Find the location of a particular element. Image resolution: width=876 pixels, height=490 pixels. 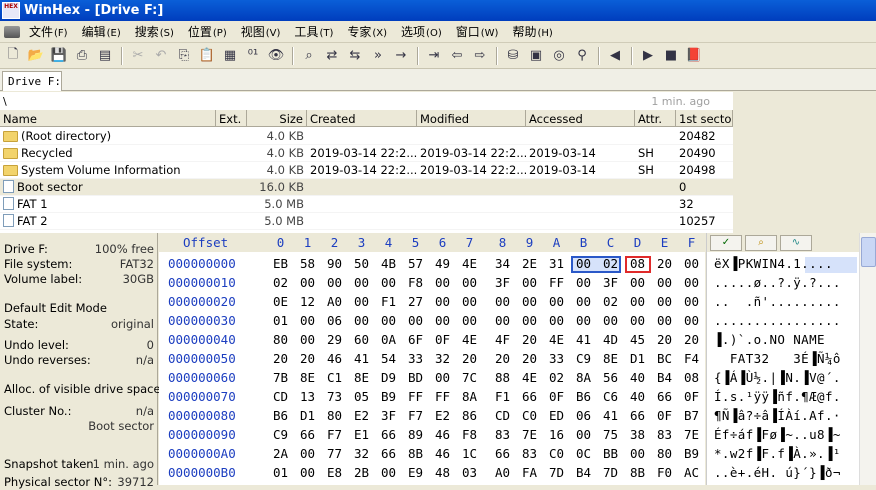

column-header-0: Name is located at coordinates (108, 118).